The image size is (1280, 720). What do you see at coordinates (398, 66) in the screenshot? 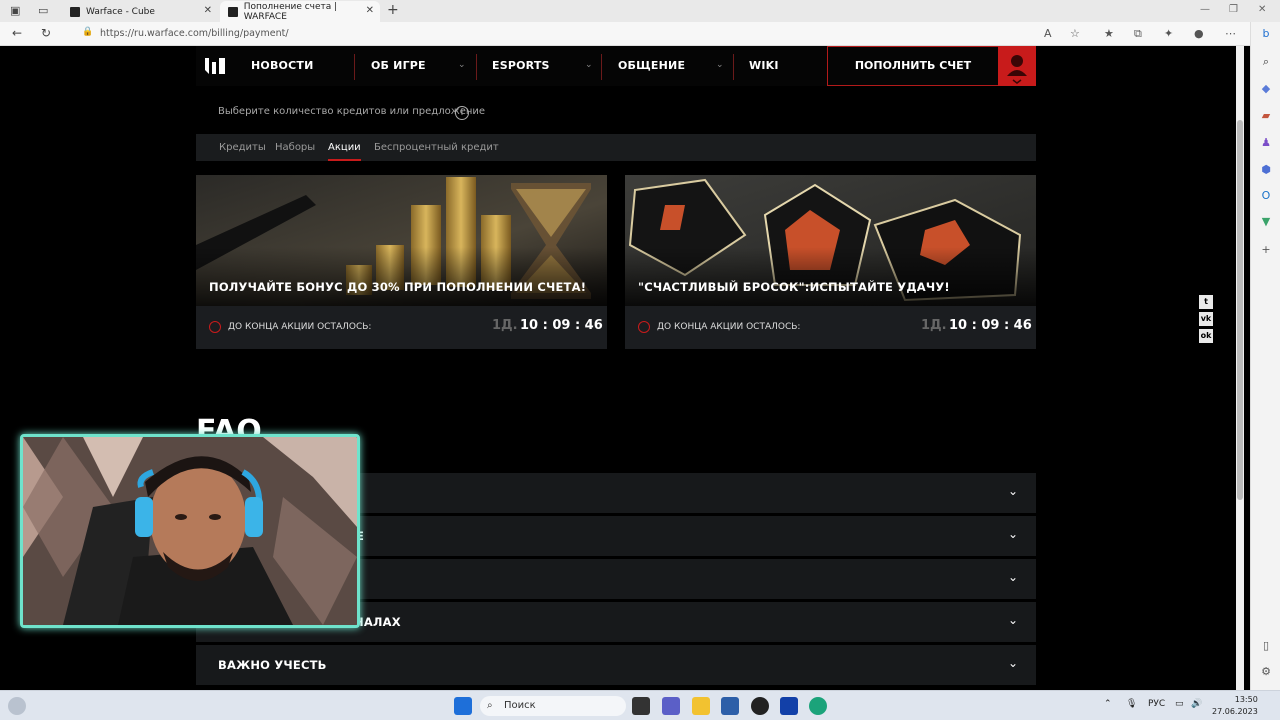
I see `nav-about-game: ОБ ИГРЕ` at bounding box center [398, 66].